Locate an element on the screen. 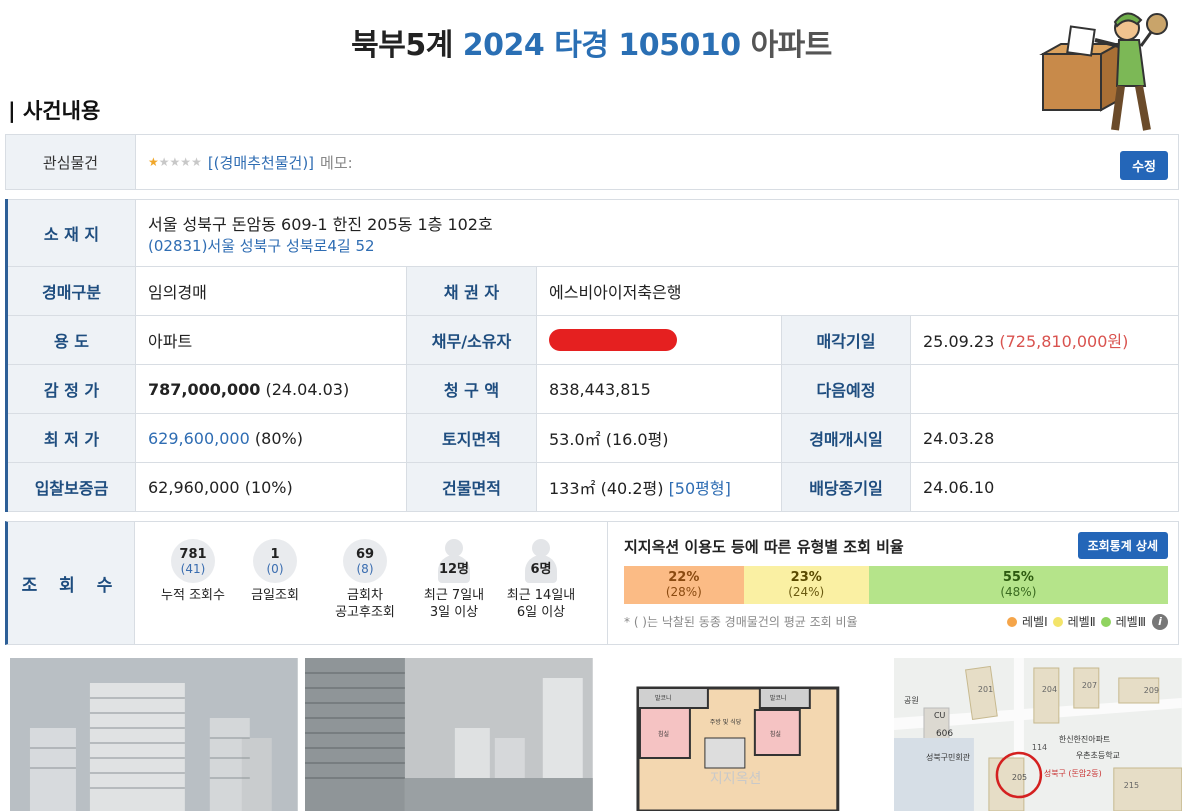  count-bubble: 781 (41) is located at coordinates (193, 561).